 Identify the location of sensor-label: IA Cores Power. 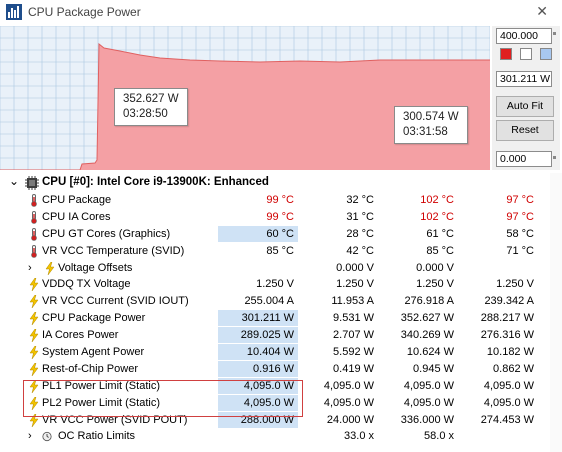
(80, 335).